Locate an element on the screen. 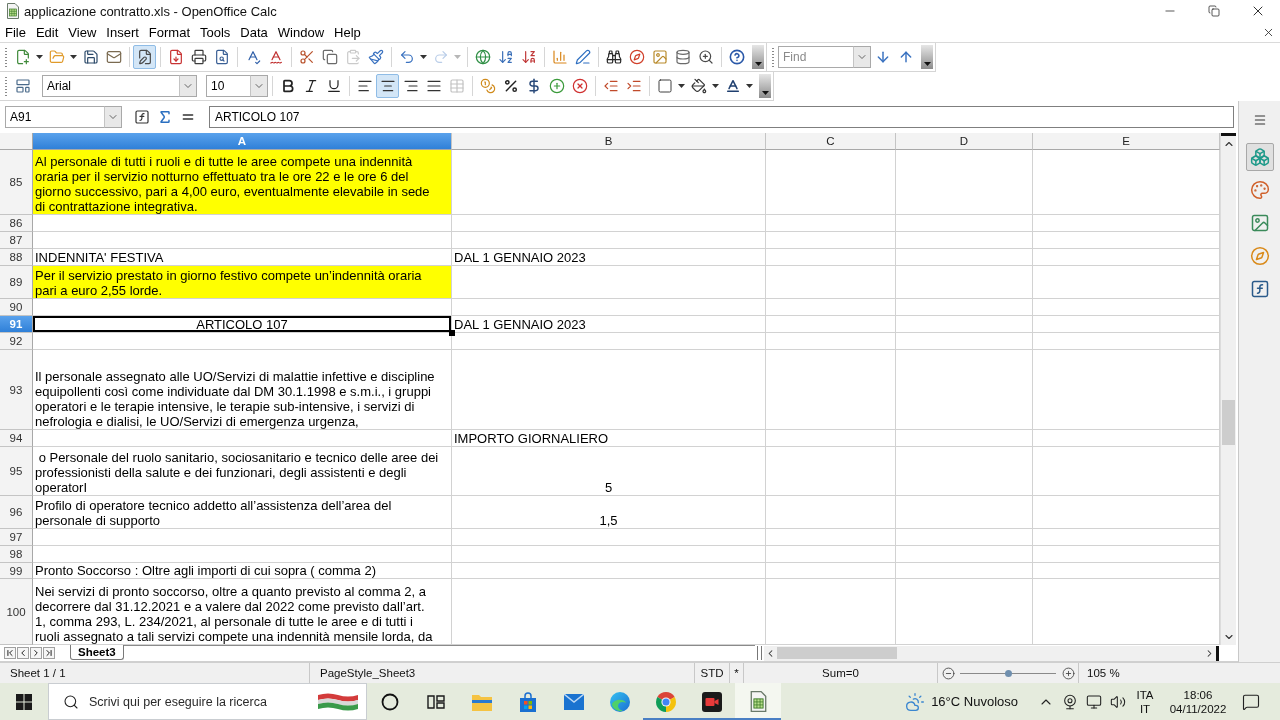 This screenshot has height=720, width=1280. table-cell: Per il servizio prestato in giorno festivo compete un’indennità oraria pari a euro 2,55 lorde. is located at coordinates (242, 282).